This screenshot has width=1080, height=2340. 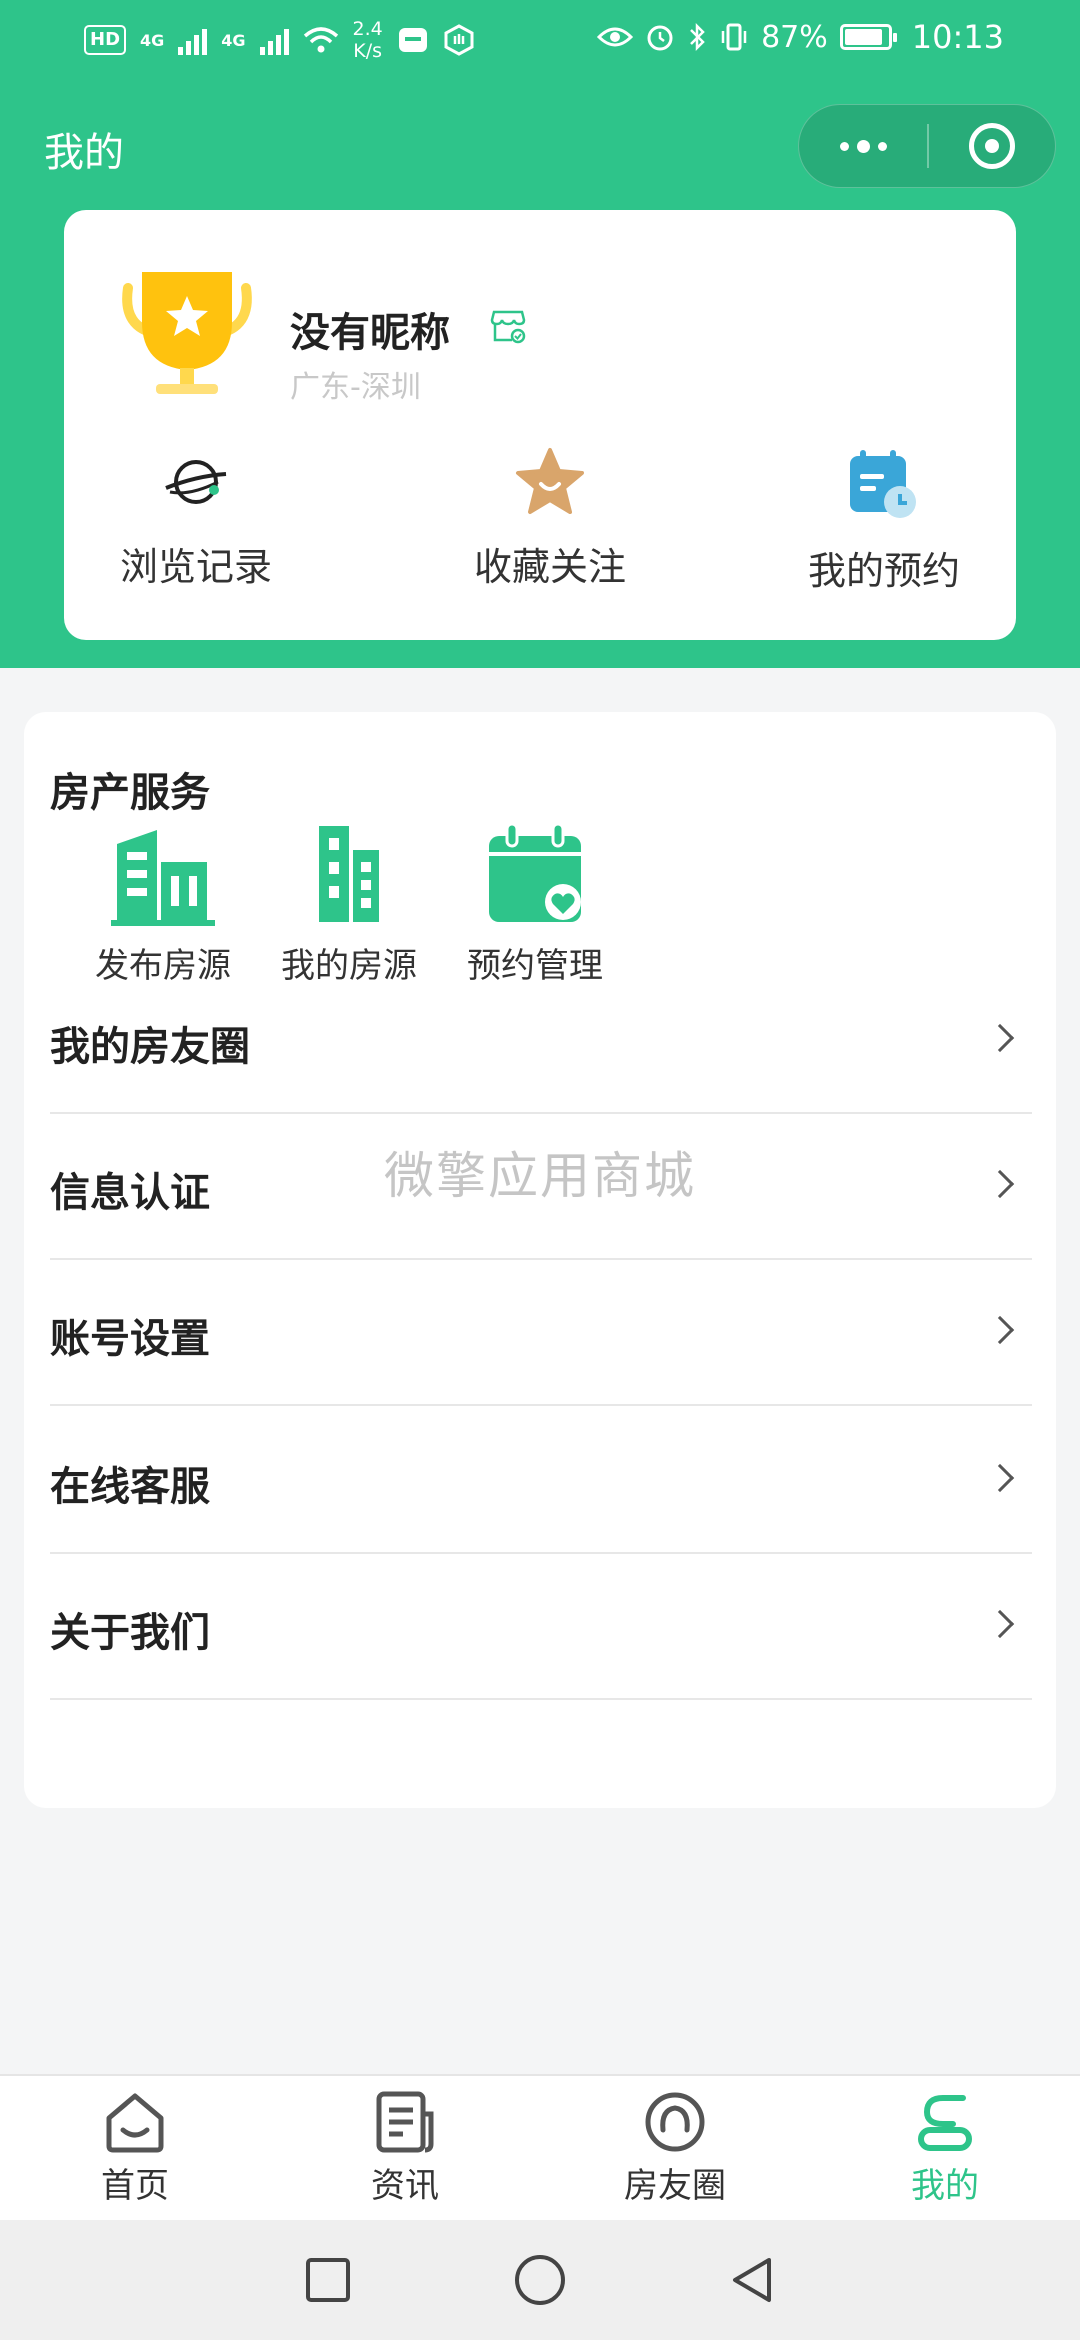 I want to click on tab-friend-circle: 房友圈, so click(x=675, y=2148).